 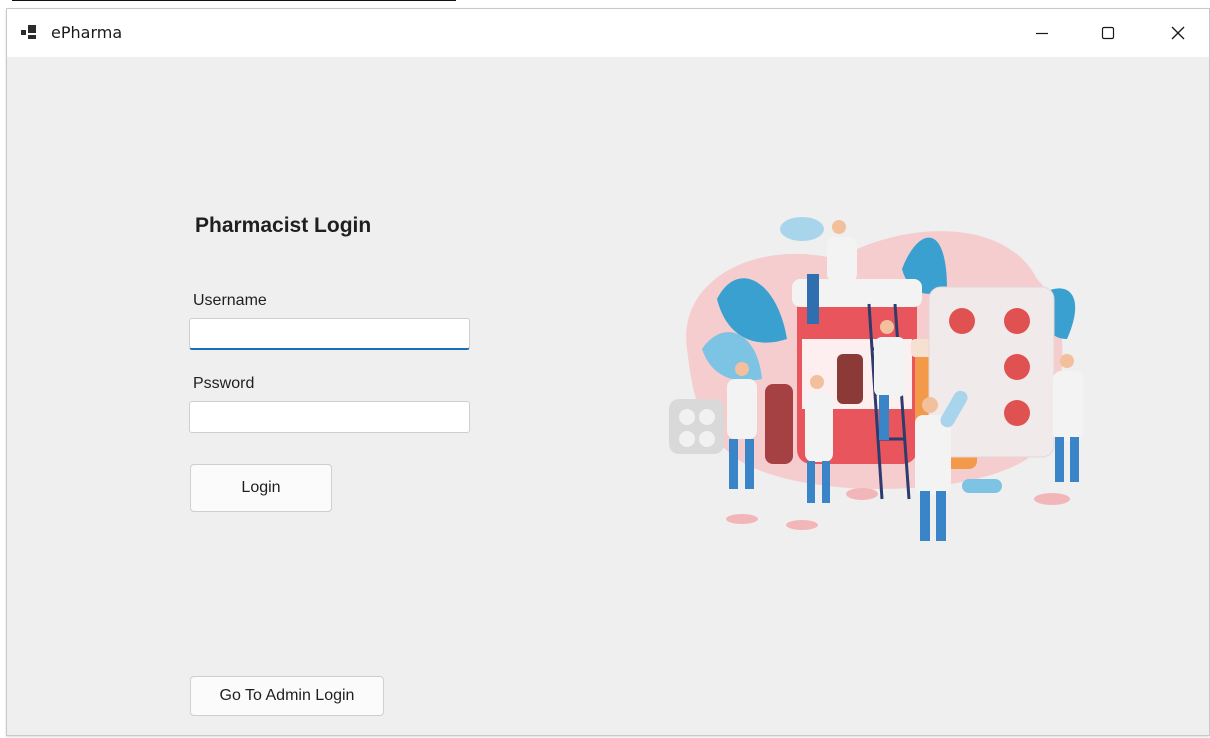 What do you see at coordinates (261, 488) in the screenshot?
I see `login-button: Login` at bounding box center [261, 488].